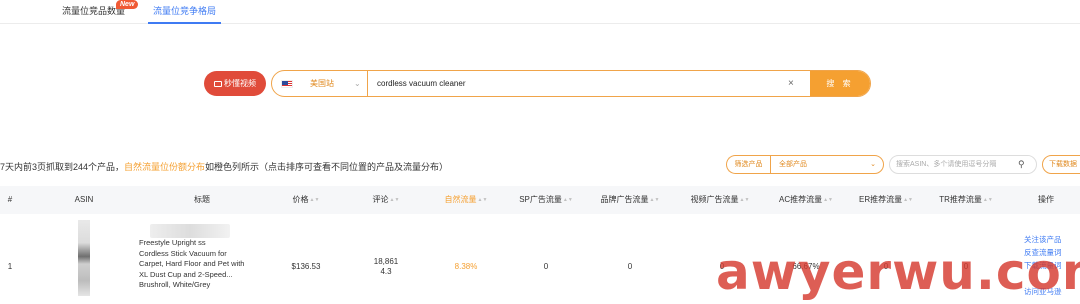 This screenshot has width=1080, height=304. Describe the element at coordinates (840, 83) in the screenshot. I see `search-button: 搜 索` at that location.